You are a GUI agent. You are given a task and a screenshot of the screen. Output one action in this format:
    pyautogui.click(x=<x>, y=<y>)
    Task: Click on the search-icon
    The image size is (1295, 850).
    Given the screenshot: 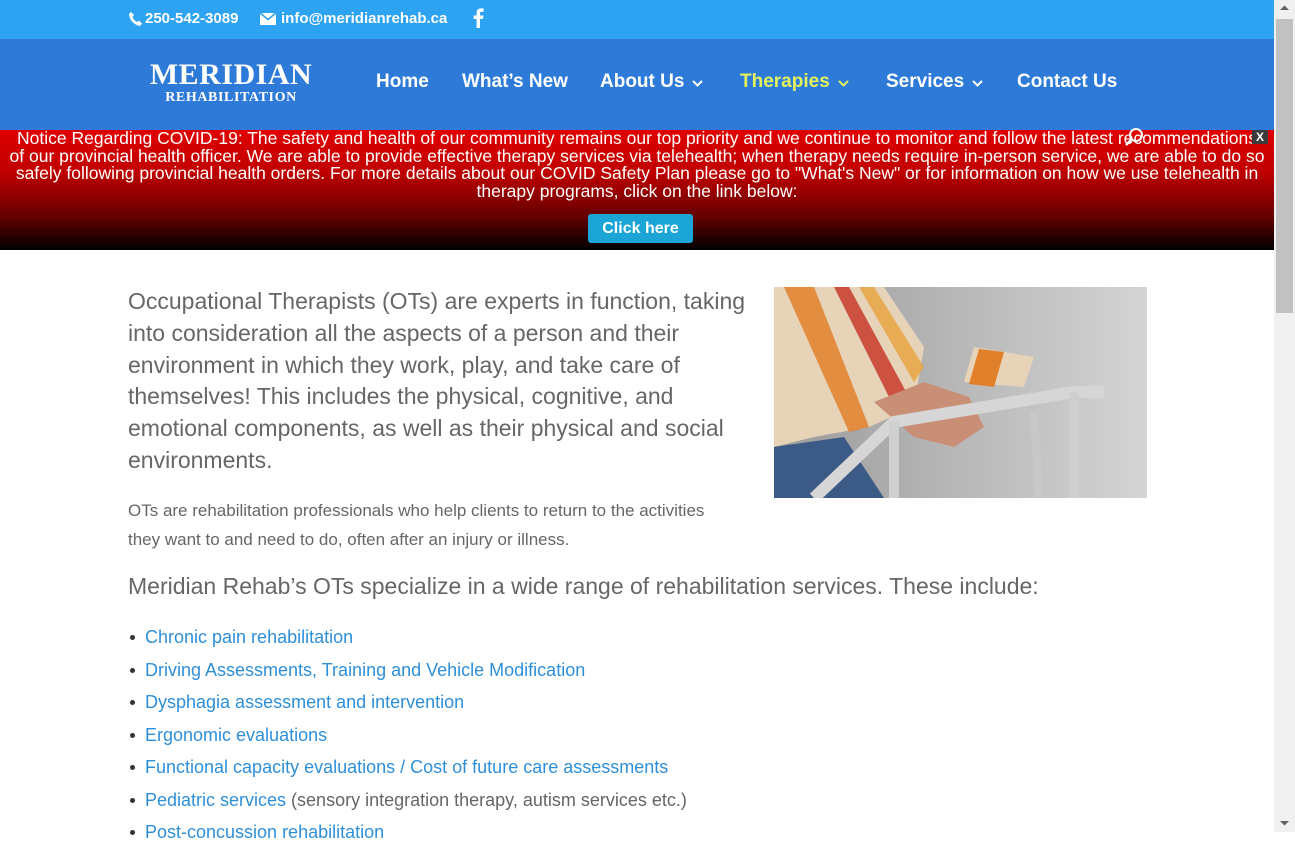 What is the action you would take?
    pyautogui.click(x=1134, y=139)
    